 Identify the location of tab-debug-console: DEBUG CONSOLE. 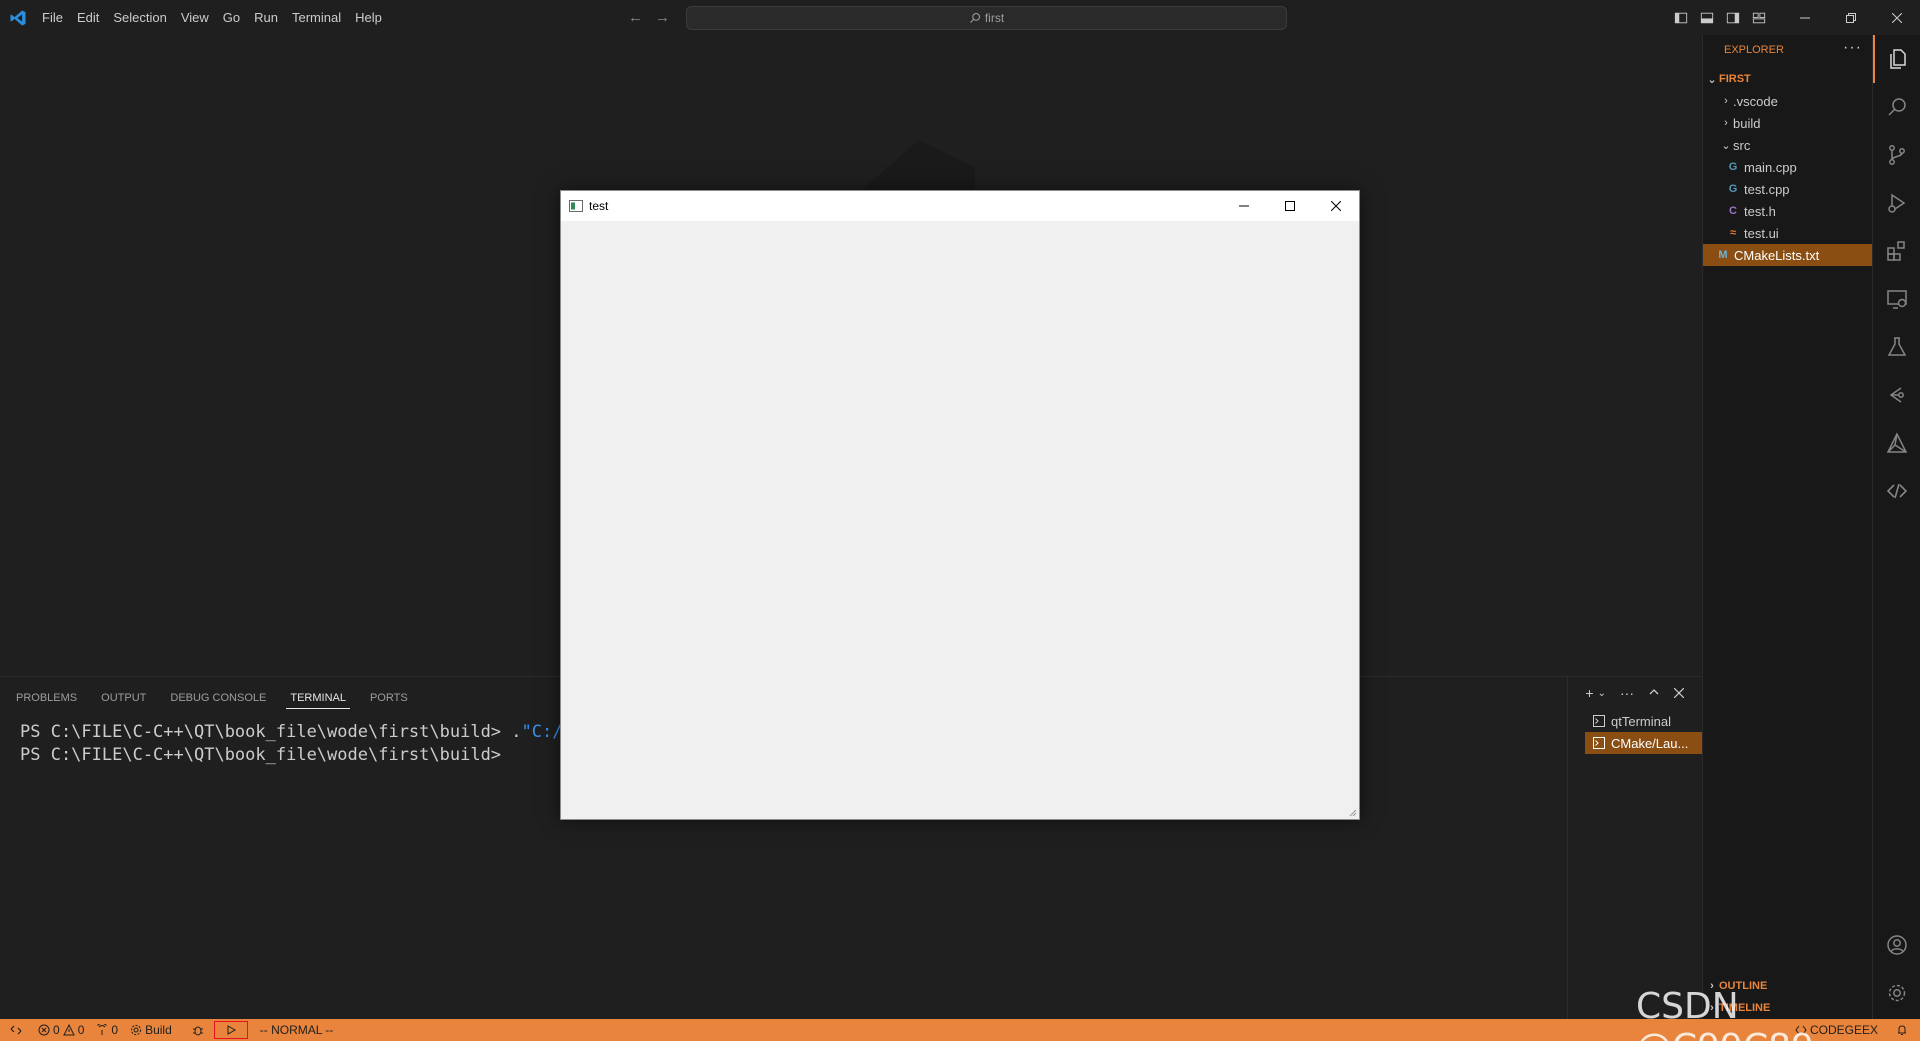
(218, 698).